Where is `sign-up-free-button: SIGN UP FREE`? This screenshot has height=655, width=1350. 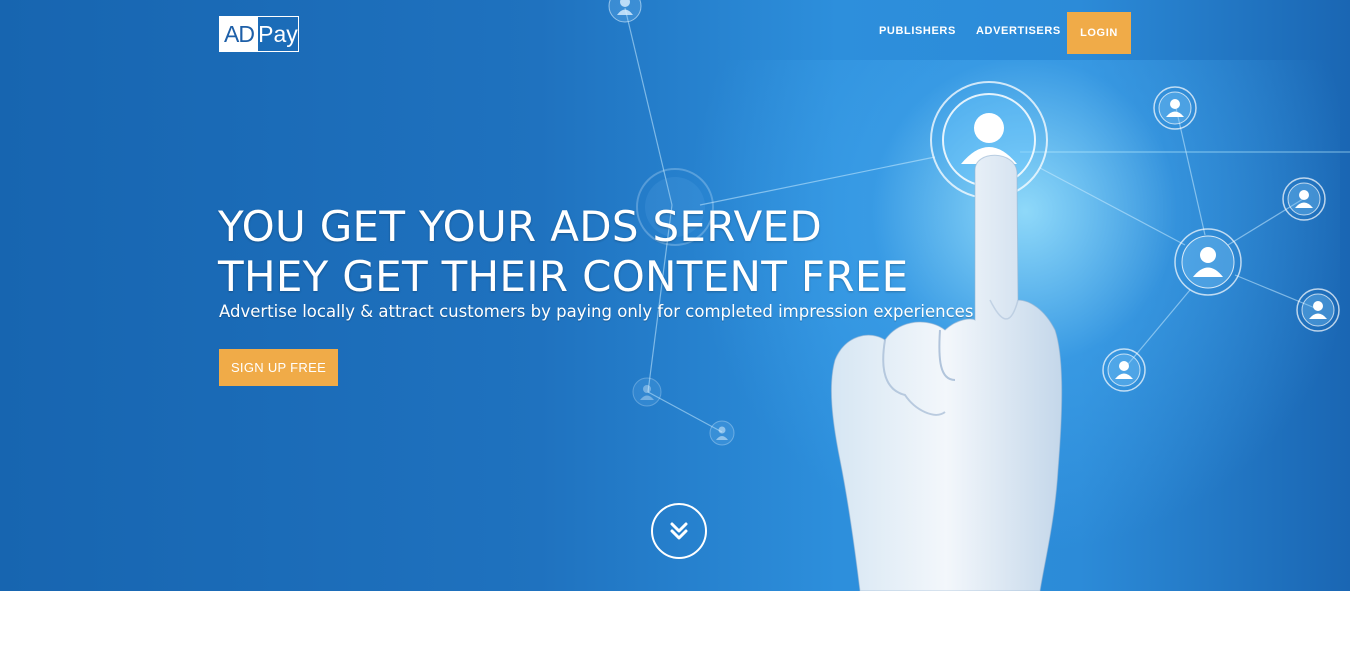
sign-up-free-button: SIGN UP FREE is located at coordinates (278, 367).